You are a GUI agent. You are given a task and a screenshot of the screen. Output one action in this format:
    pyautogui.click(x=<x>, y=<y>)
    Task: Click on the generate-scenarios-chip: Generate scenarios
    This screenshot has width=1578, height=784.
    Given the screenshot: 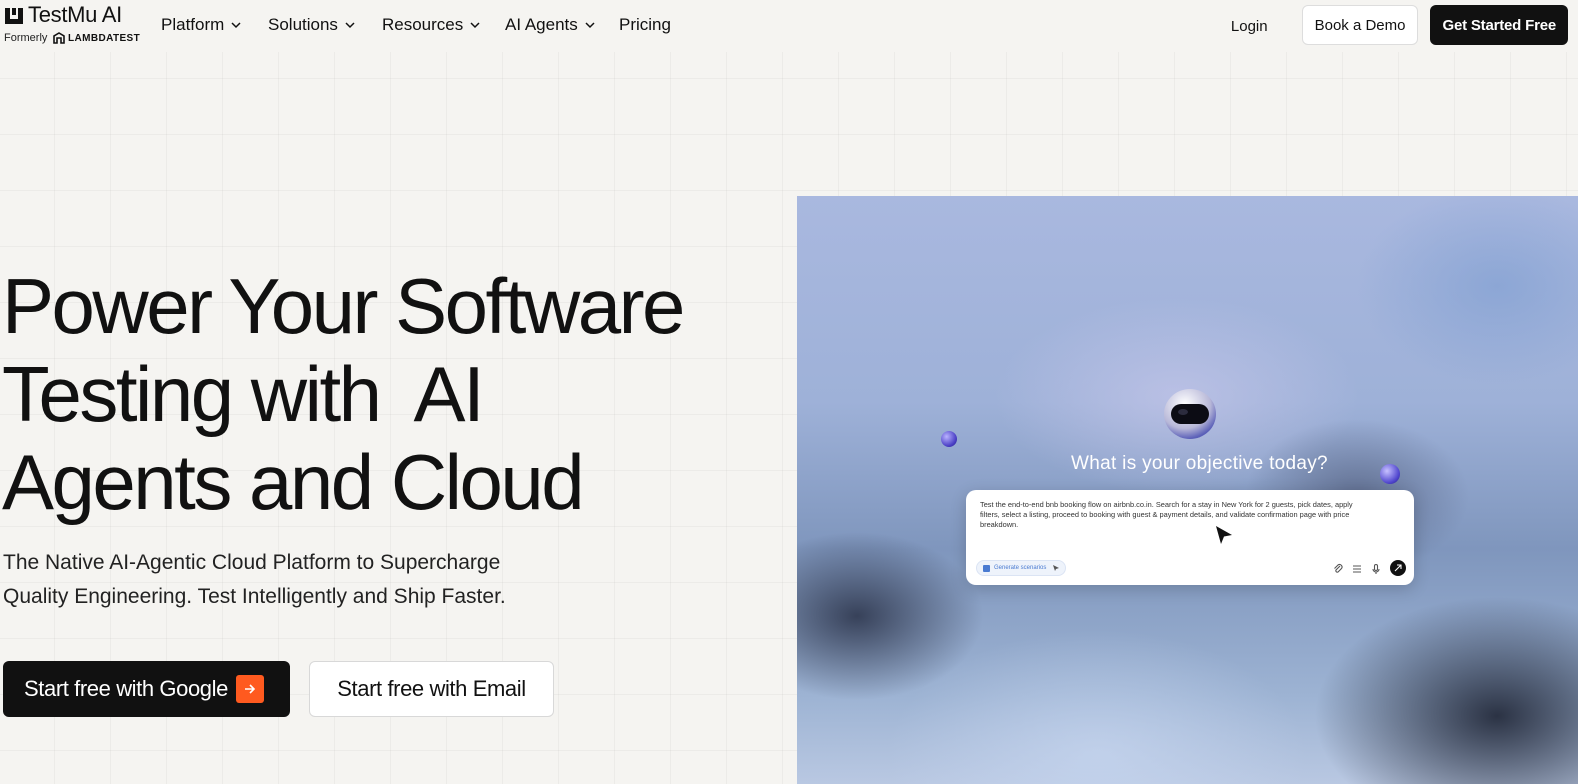 What is the action you would take?
    pyautogui.click(x=1021, y=568)
    